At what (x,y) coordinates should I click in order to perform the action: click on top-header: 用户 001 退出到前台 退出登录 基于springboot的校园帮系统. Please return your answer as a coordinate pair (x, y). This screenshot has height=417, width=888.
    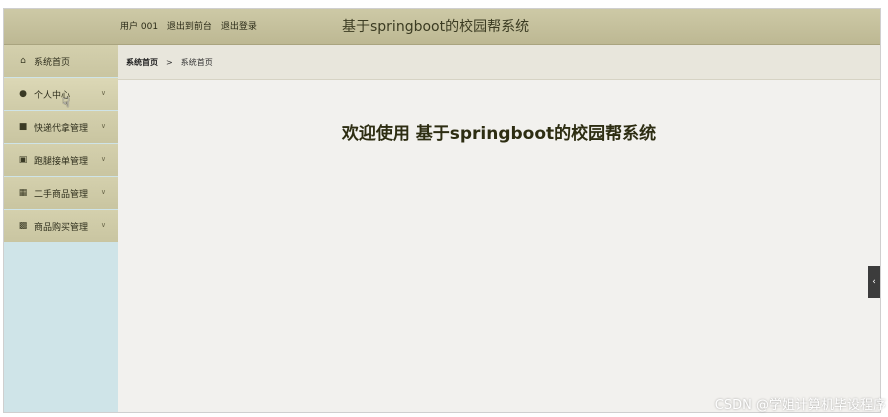
    Looking at the image, I should click on (442, 27).